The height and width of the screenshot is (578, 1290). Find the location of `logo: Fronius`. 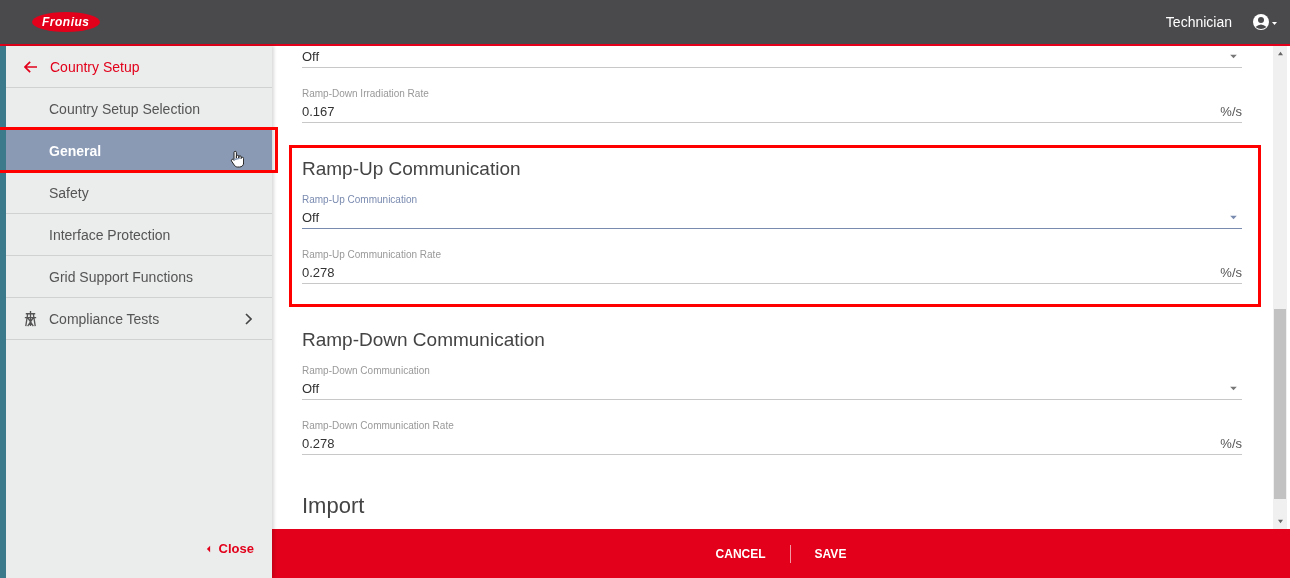

logo: Fronius is located at coordinates (66, 22).